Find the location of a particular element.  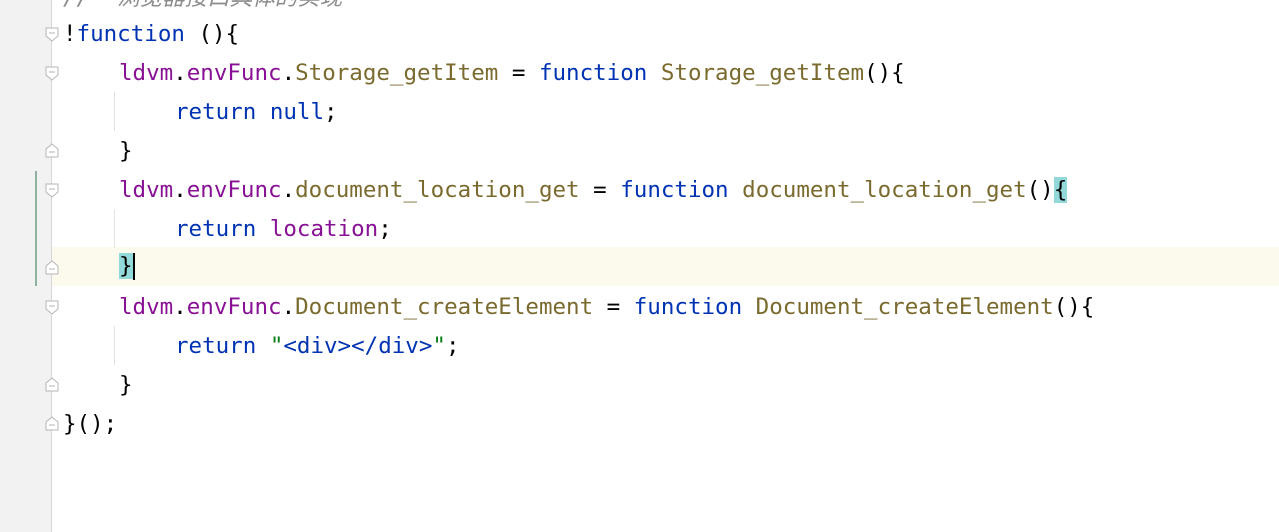

current-line-highlight is located at coordinates (639, 266).